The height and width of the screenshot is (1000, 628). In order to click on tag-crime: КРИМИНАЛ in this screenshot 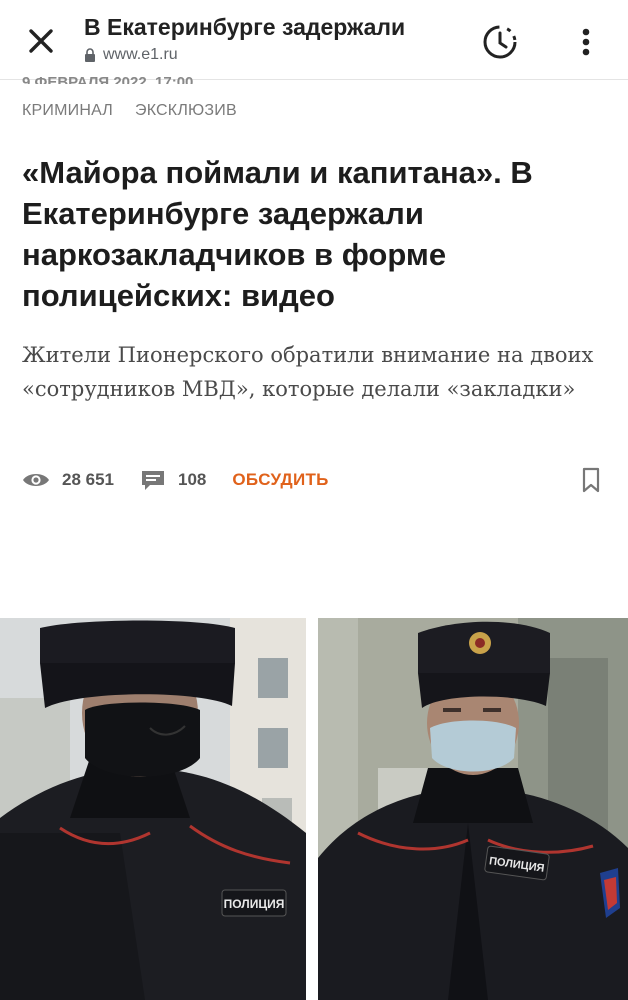, I will do `click(67, 111)`.